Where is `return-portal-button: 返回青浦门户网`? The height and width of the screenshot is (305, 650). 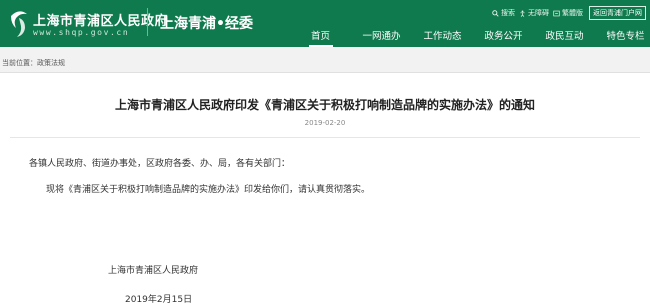
return-portal-button: 返回青浦门户网 is located at coordinates (617, 13).